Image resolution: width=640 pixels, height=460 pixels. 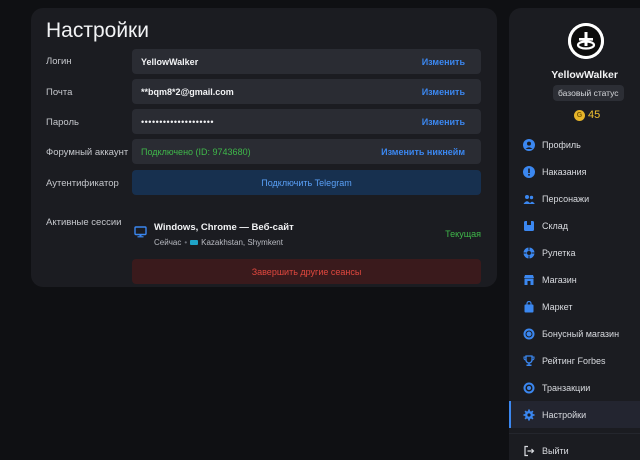 What do you see at coordinates (224, 227) in the screenshot?
I see `session-device: Windows, Chrome — Веб-сайт` at bounding box center [224, 227].